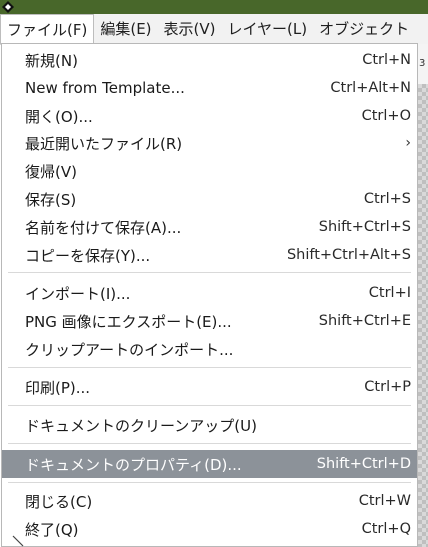  I want to click on menu-item-shortcut: Ctrl+S, so click(387, 199).